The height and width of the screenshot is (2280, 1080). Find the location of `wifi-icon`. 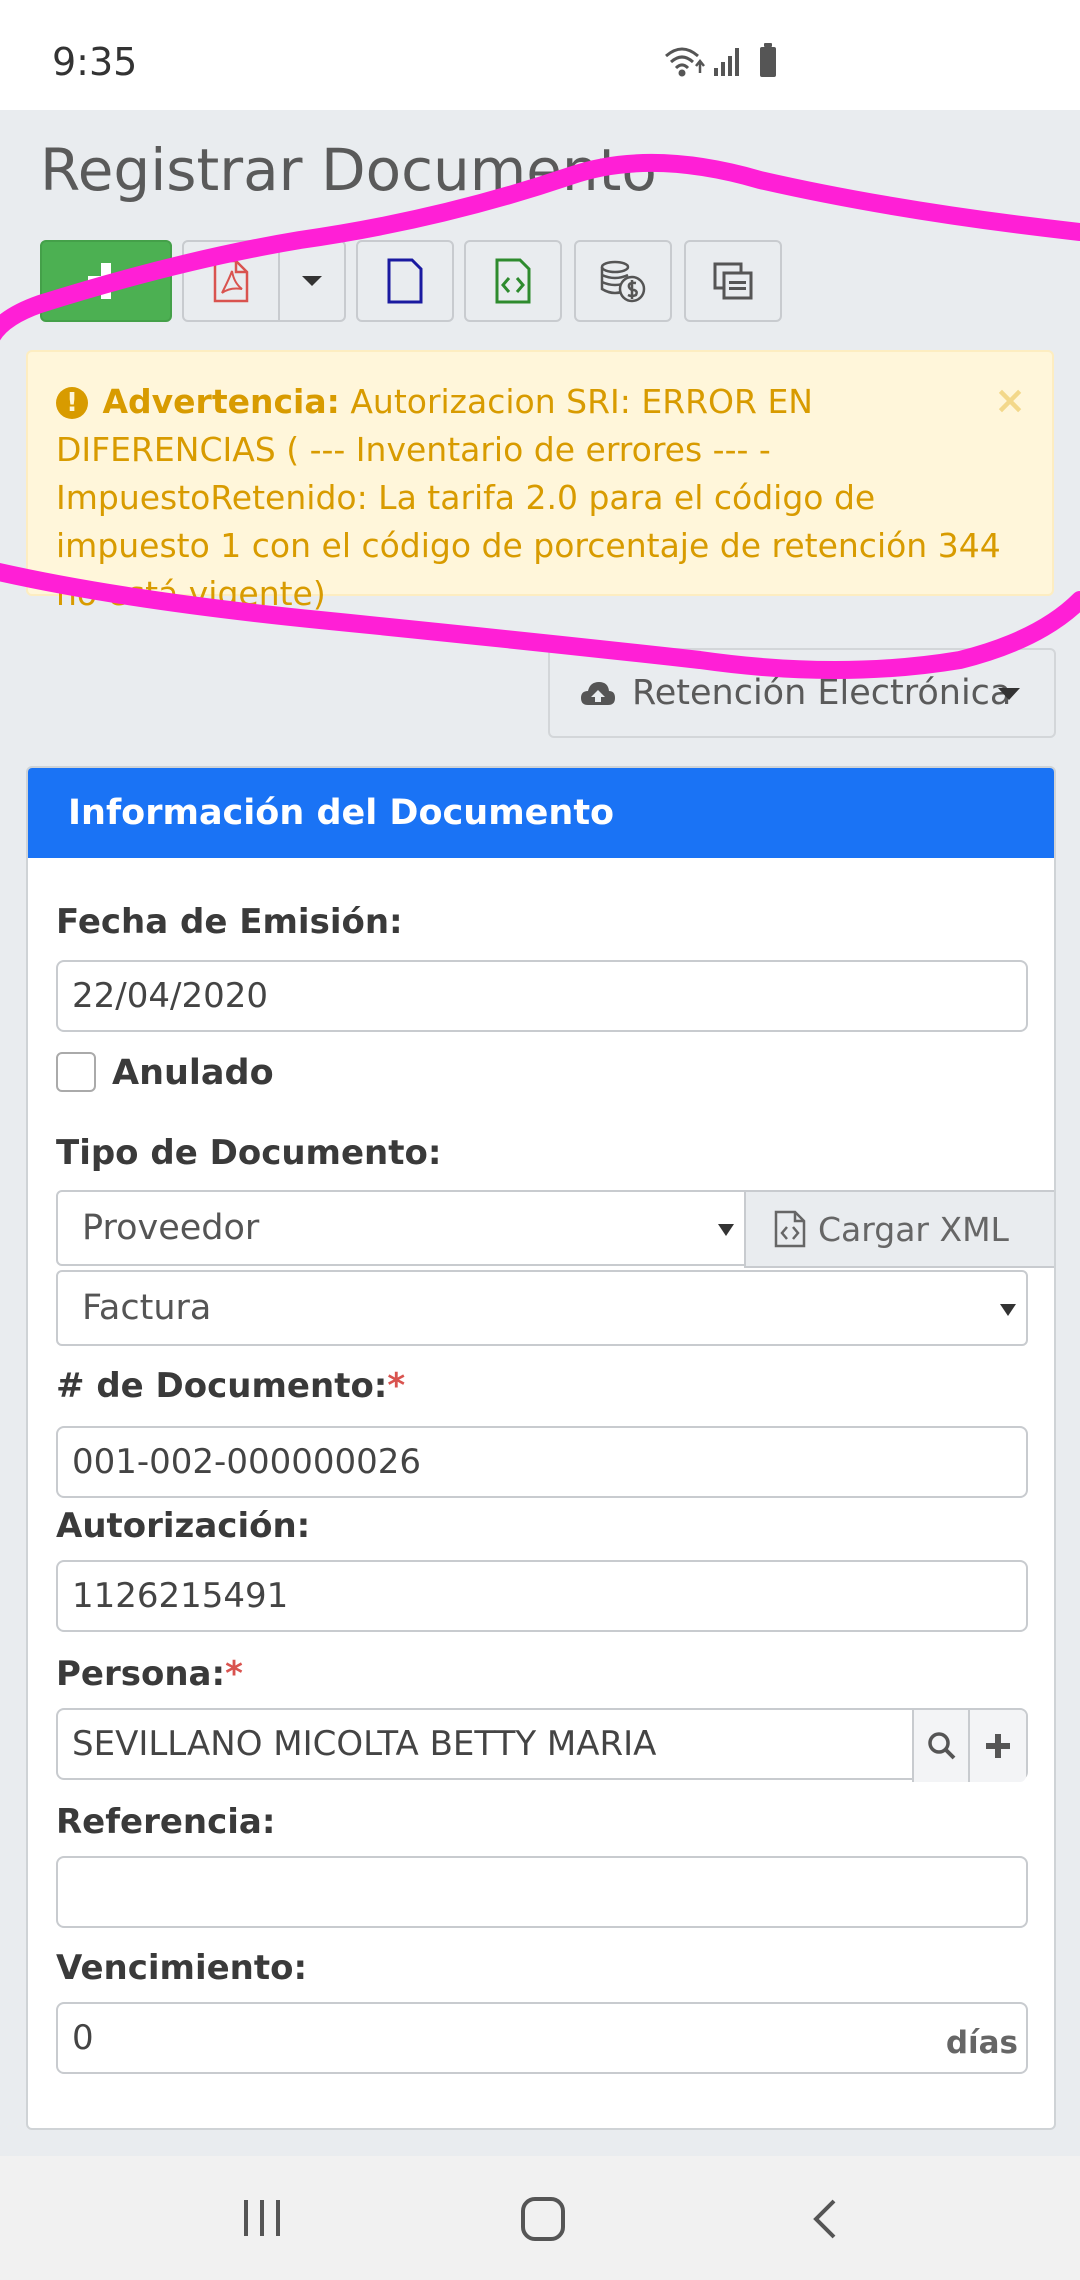

wifi-icon is located at coordinates (685, 62).